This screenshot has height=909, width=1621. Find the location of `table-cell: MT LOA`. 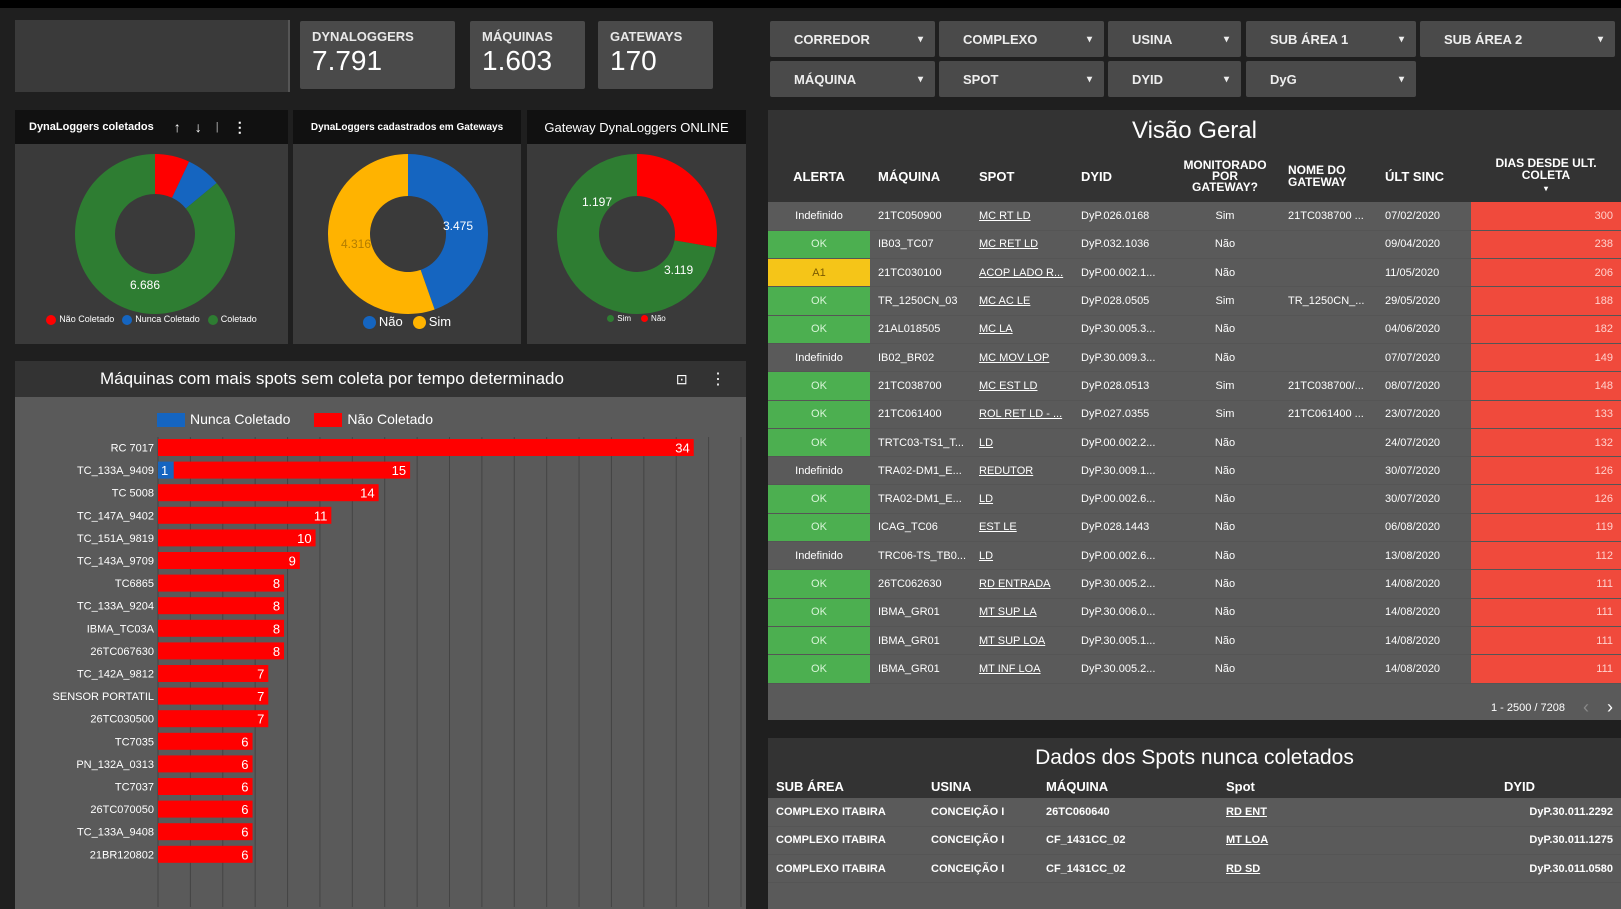

table-cell: MT LOA is located at coordinates (1318, 841).